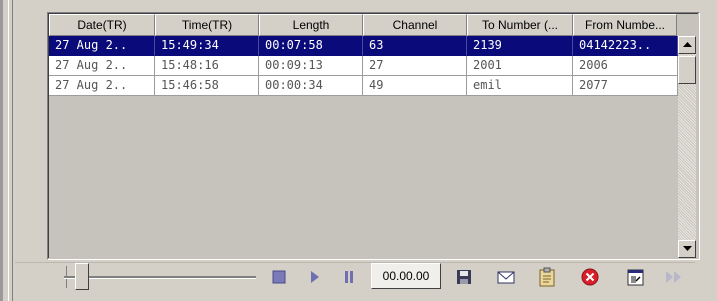  What do you see at coordinates (207, 25) in the screenshot?
I see `column-header-time: Time(TR)` at bounding box center [207, 25].